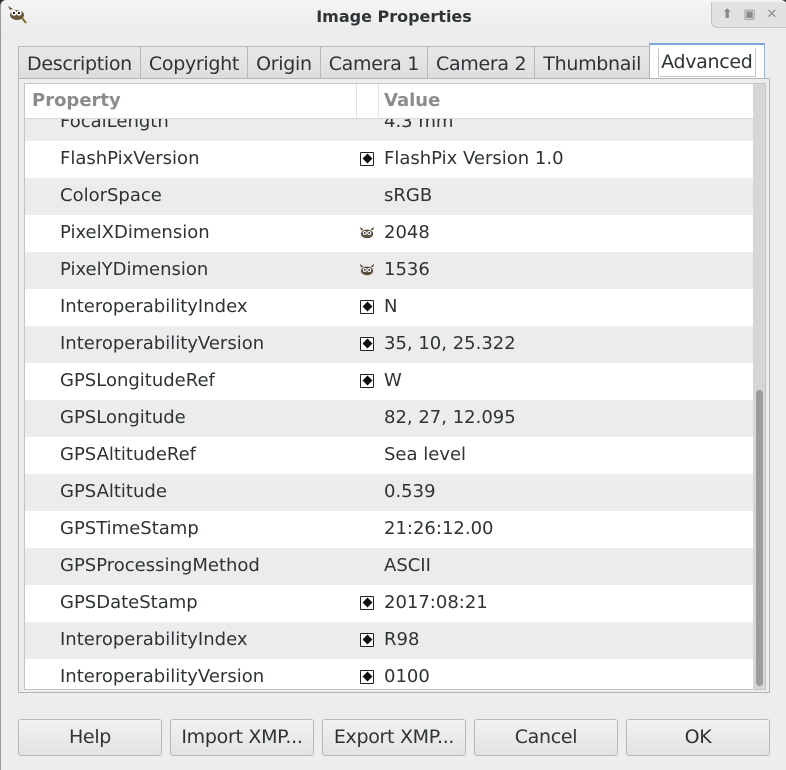 The image size is (786, 770). Describe the element at coordinates (79, 64) in the screenshot. I see `tab-description: Description` at that location.